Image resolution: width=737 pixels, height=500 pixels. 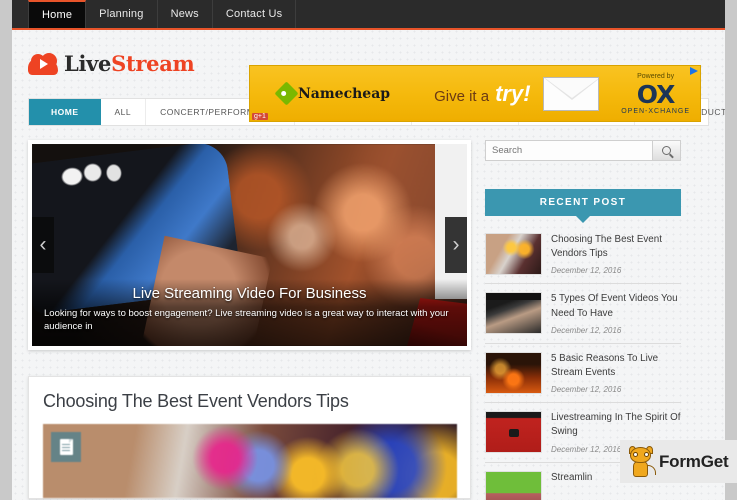 What do you see at coordinates (88, 63) in the screenshot?
I see `logo-text-live: Live` at bounding box center [88, 63].